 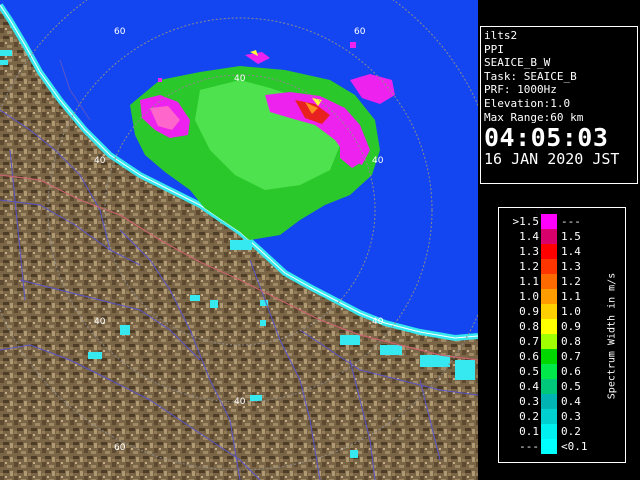 What do you see at coordinates (529, 401) in the screenshot?
I see `legend-row-lower: 0.3` at bounding box center [529, 401].